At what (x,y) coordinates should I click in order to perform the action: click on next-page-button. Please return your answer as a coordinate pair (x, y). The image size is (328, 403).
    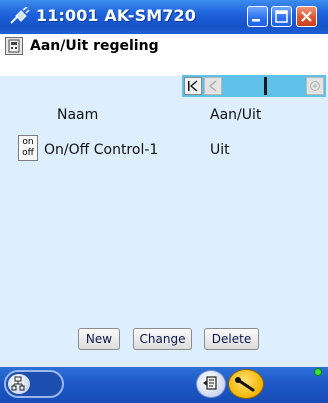
    Looking at the image, I should click on (315, 86).